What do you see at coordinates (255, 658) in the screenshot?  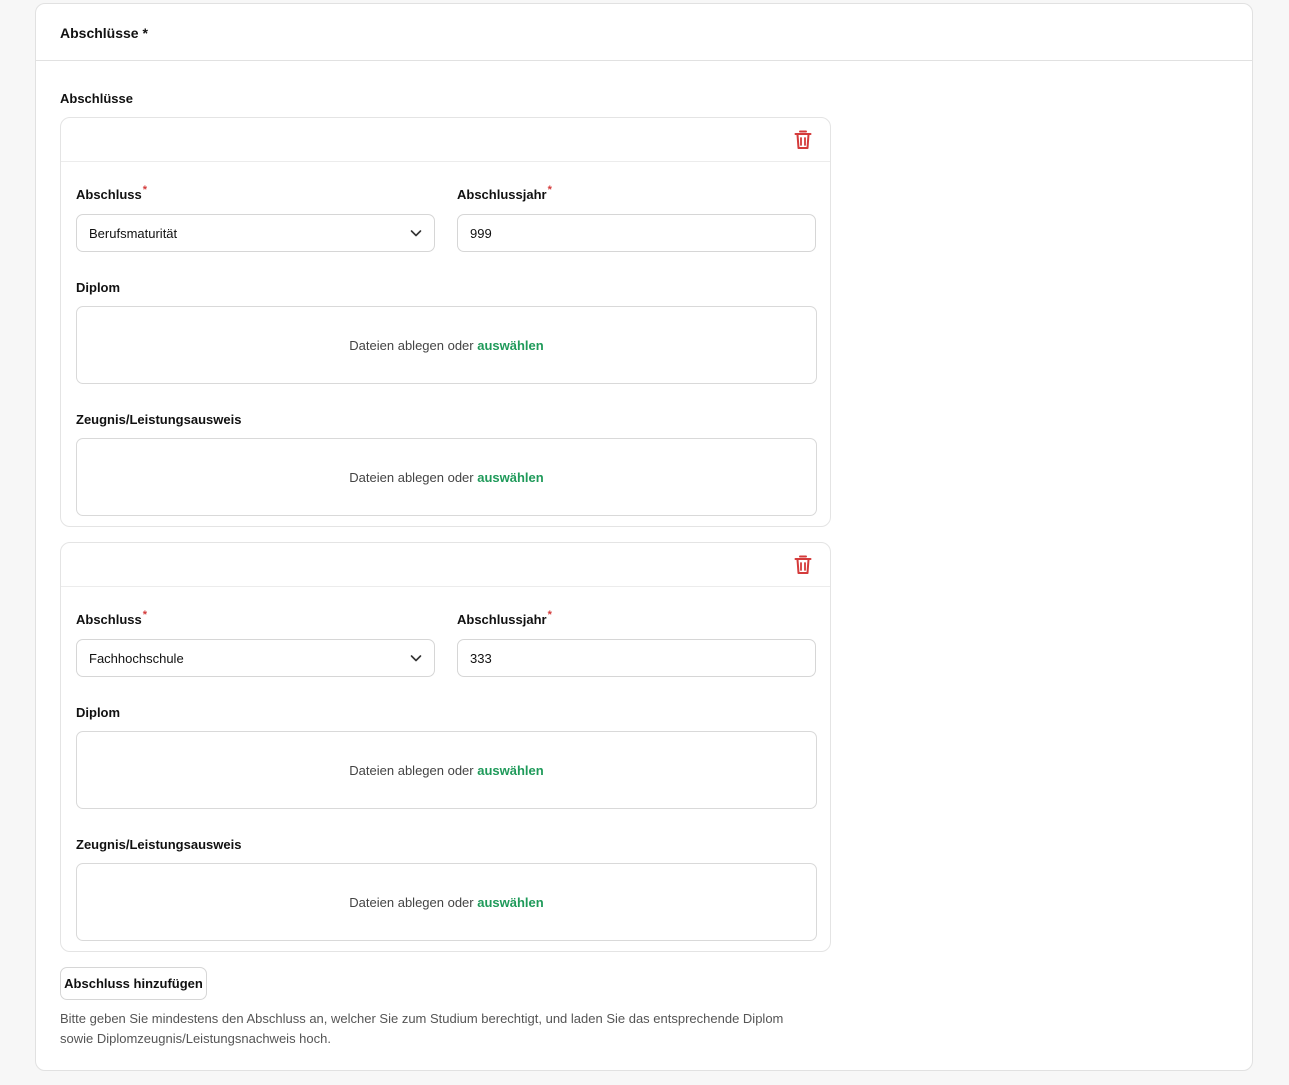 I see `degree-select: Fachhochschule` at bounding box center [255, 658].